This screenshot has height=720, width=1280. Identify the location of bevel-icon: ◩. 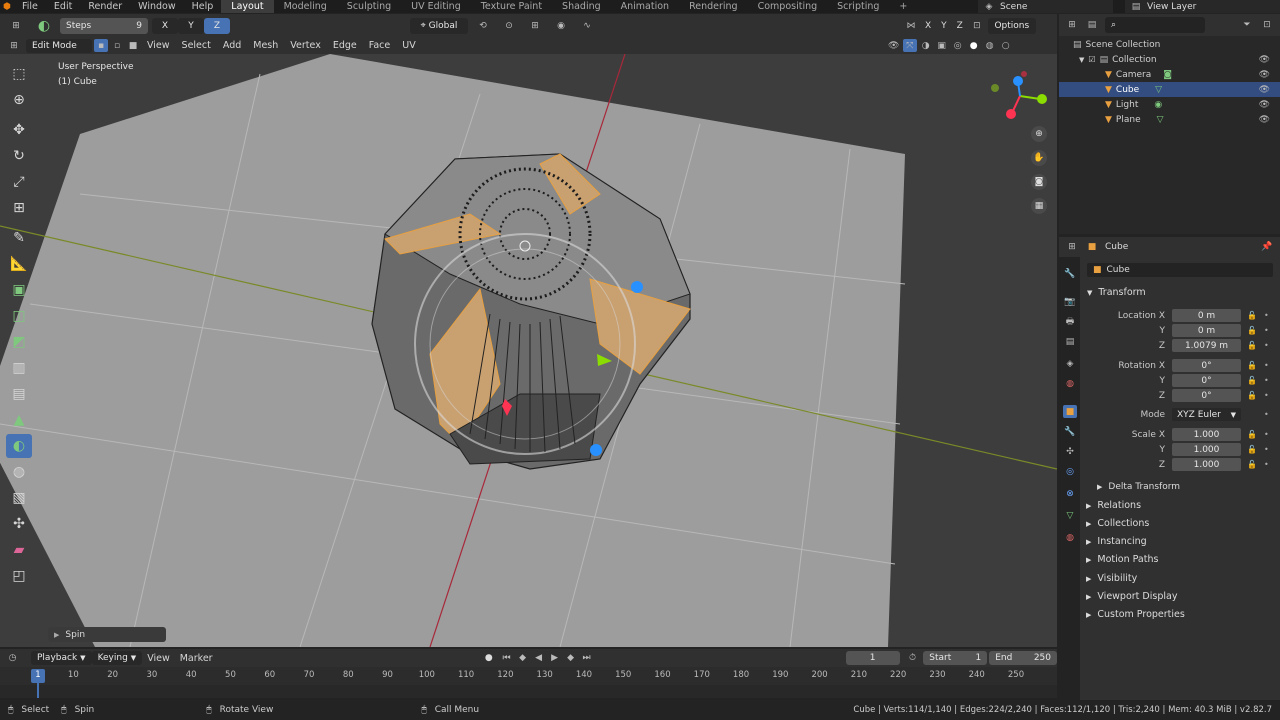
(19, 342).